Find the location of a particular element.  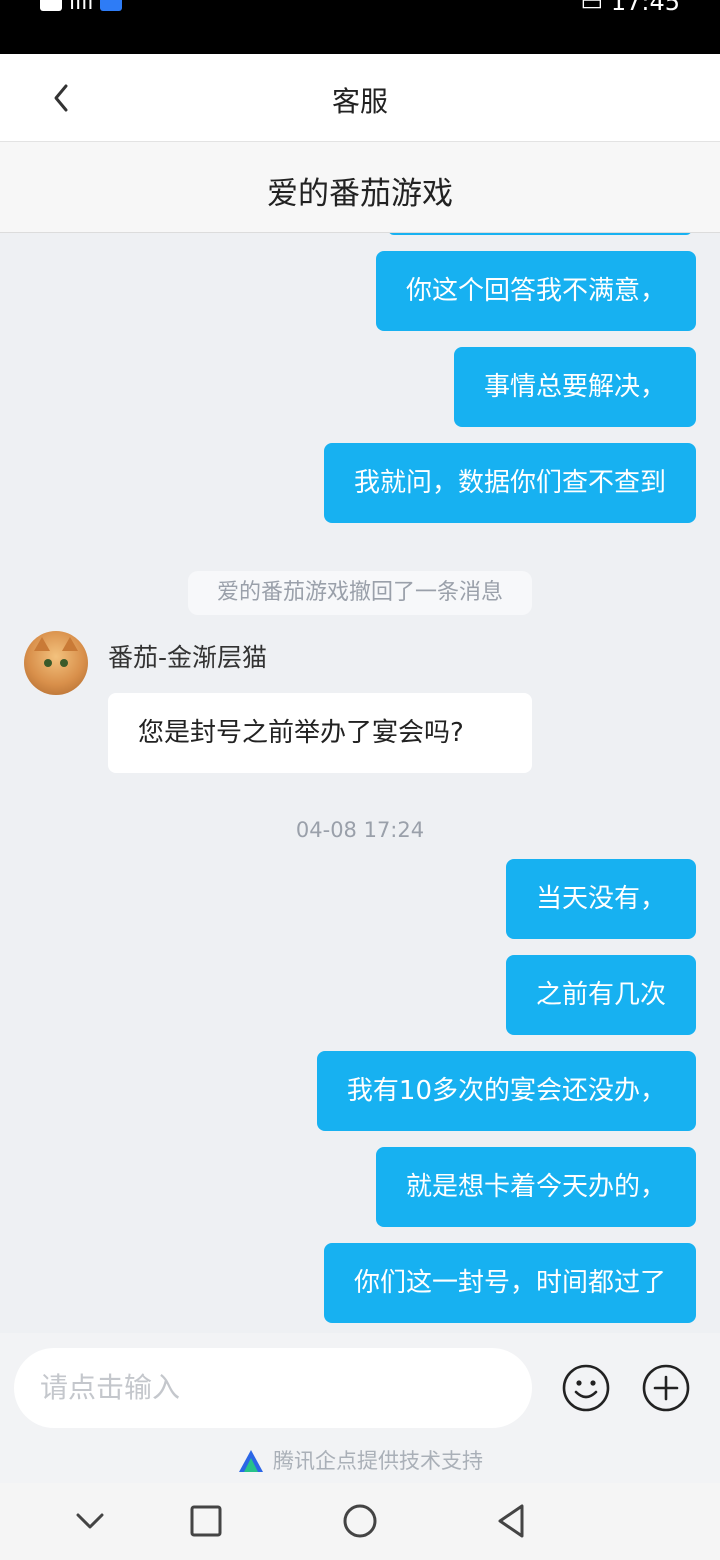

user-message: 当天没有， is located at coordinates (600, 899).